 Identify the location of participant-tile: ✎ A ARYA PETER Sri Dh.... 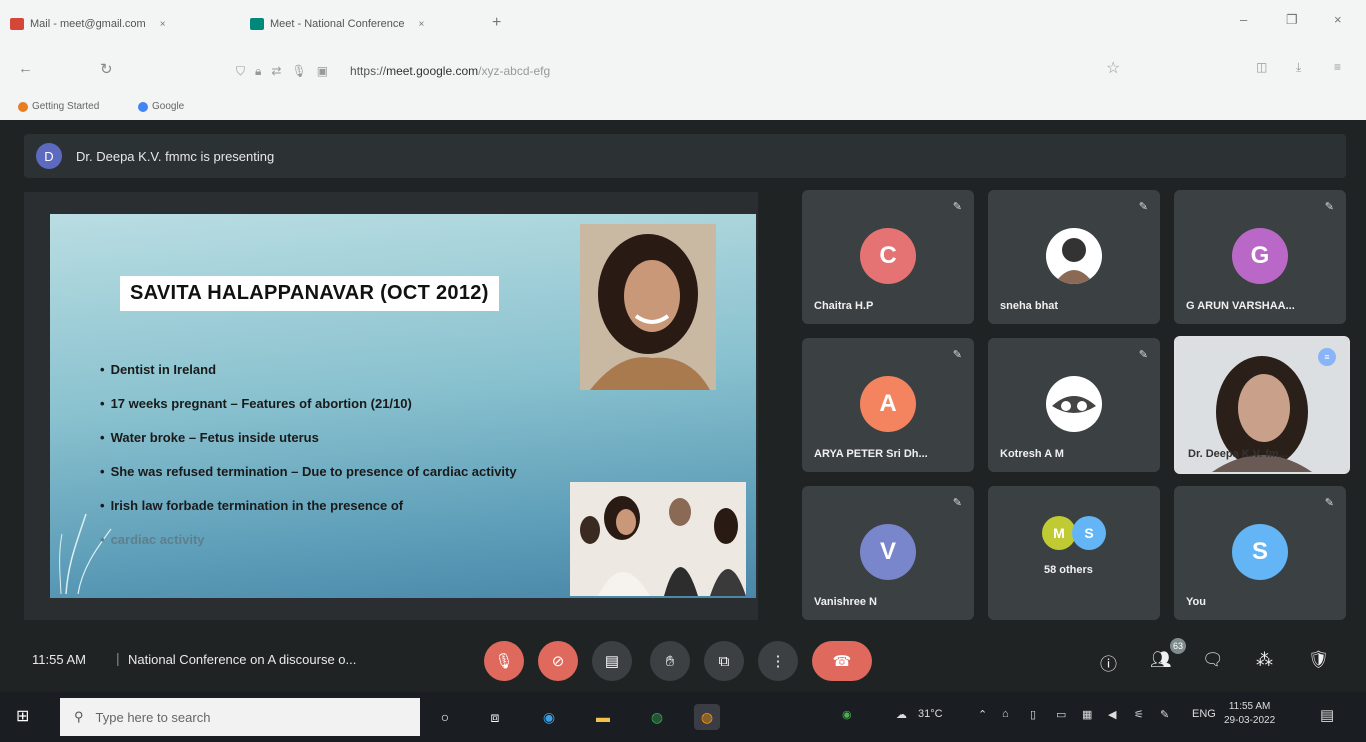
(888, 405).